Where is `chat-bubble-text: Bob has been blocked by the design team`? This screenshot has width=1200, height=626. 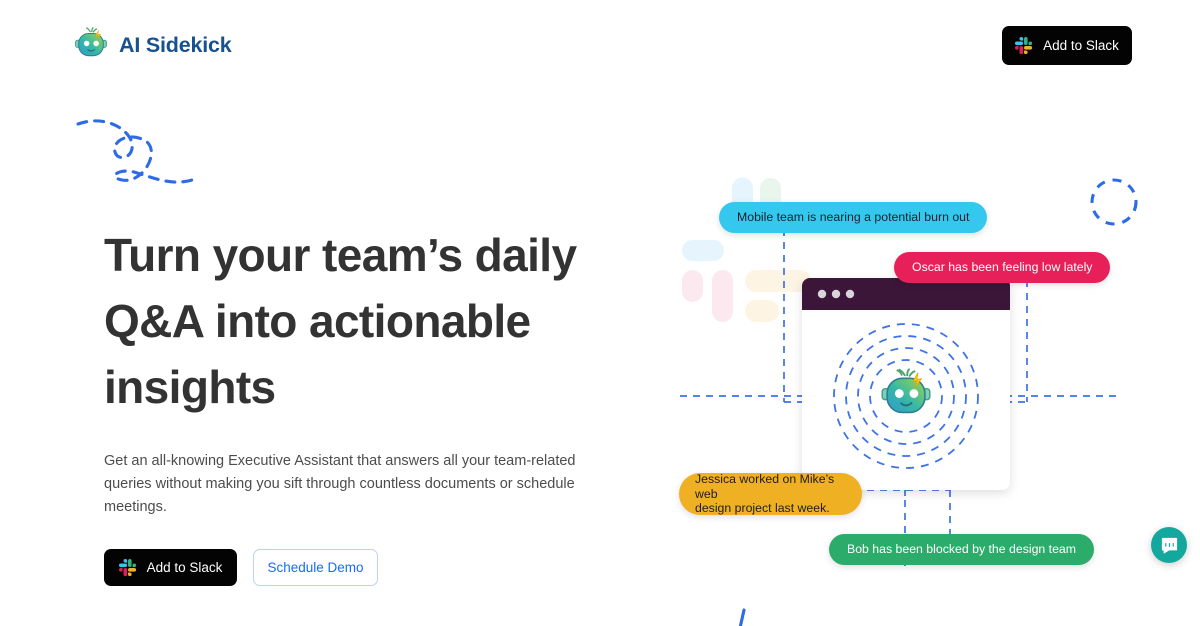 chat-bubble-text: Bob has been blocked by the design team is located at coordinates (962, 549).